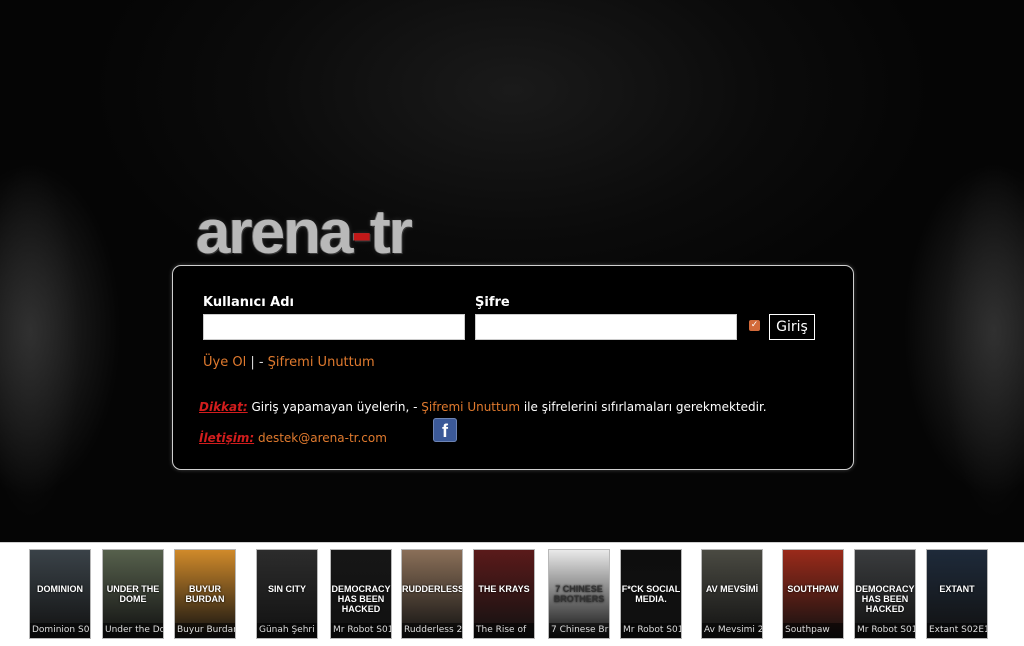 The width and height of the screenshot is (1024, 646). What do you see at coordinates (957, 589) in the screenshot?
I see `poster-headline: EXTANT` at bounding box center [957, 589].